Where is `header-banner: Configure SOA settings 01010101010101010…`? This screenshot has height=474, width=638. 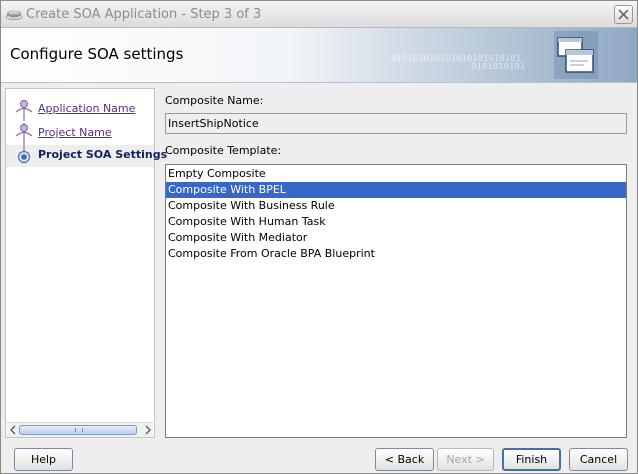 header-banner: Configure SOA settings 01010101010101010… is located at coordinates (319, 55).